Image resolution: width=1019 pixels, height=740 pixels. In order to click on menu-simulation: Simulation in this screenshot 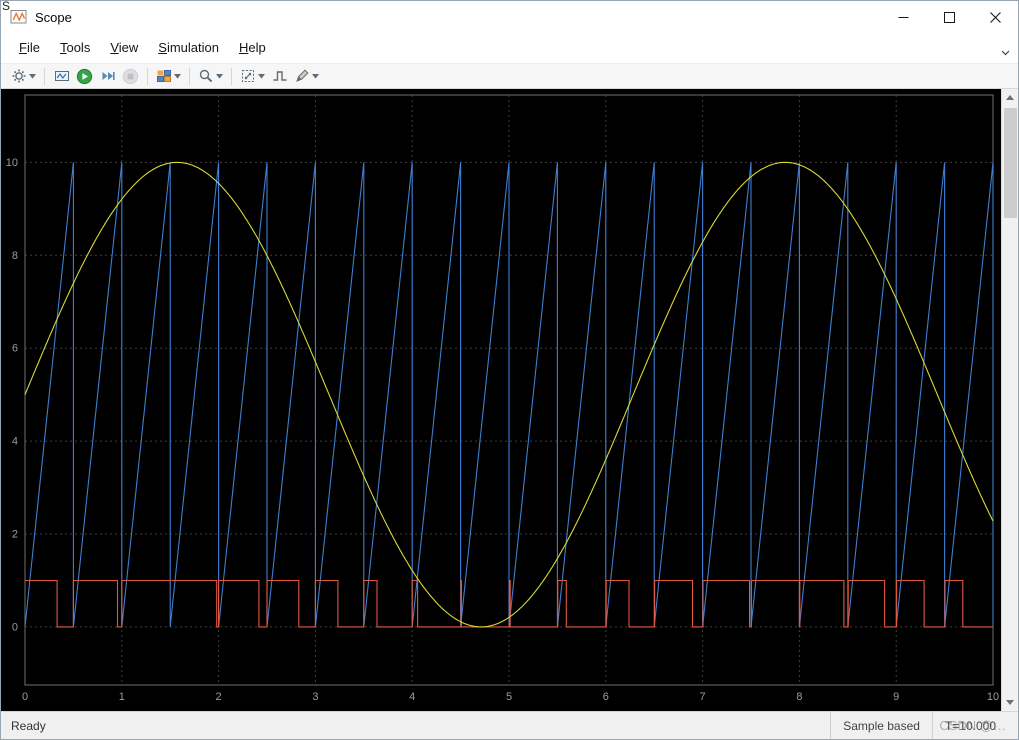, I will do `click(188, 48)`.